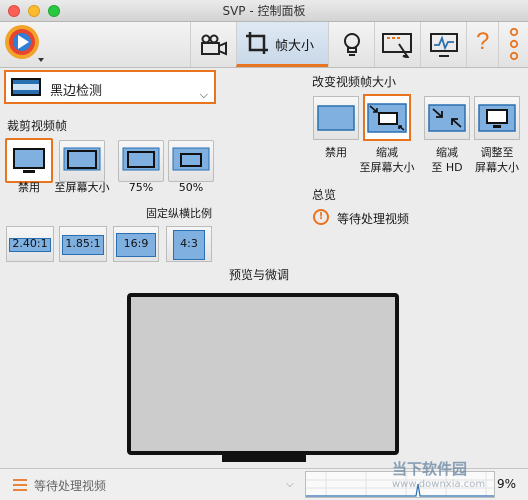  What do you see at coordinates (259, 275) in the screenshot?
I see `preview-title: 预览与微调` at bounding box center [259, 275].